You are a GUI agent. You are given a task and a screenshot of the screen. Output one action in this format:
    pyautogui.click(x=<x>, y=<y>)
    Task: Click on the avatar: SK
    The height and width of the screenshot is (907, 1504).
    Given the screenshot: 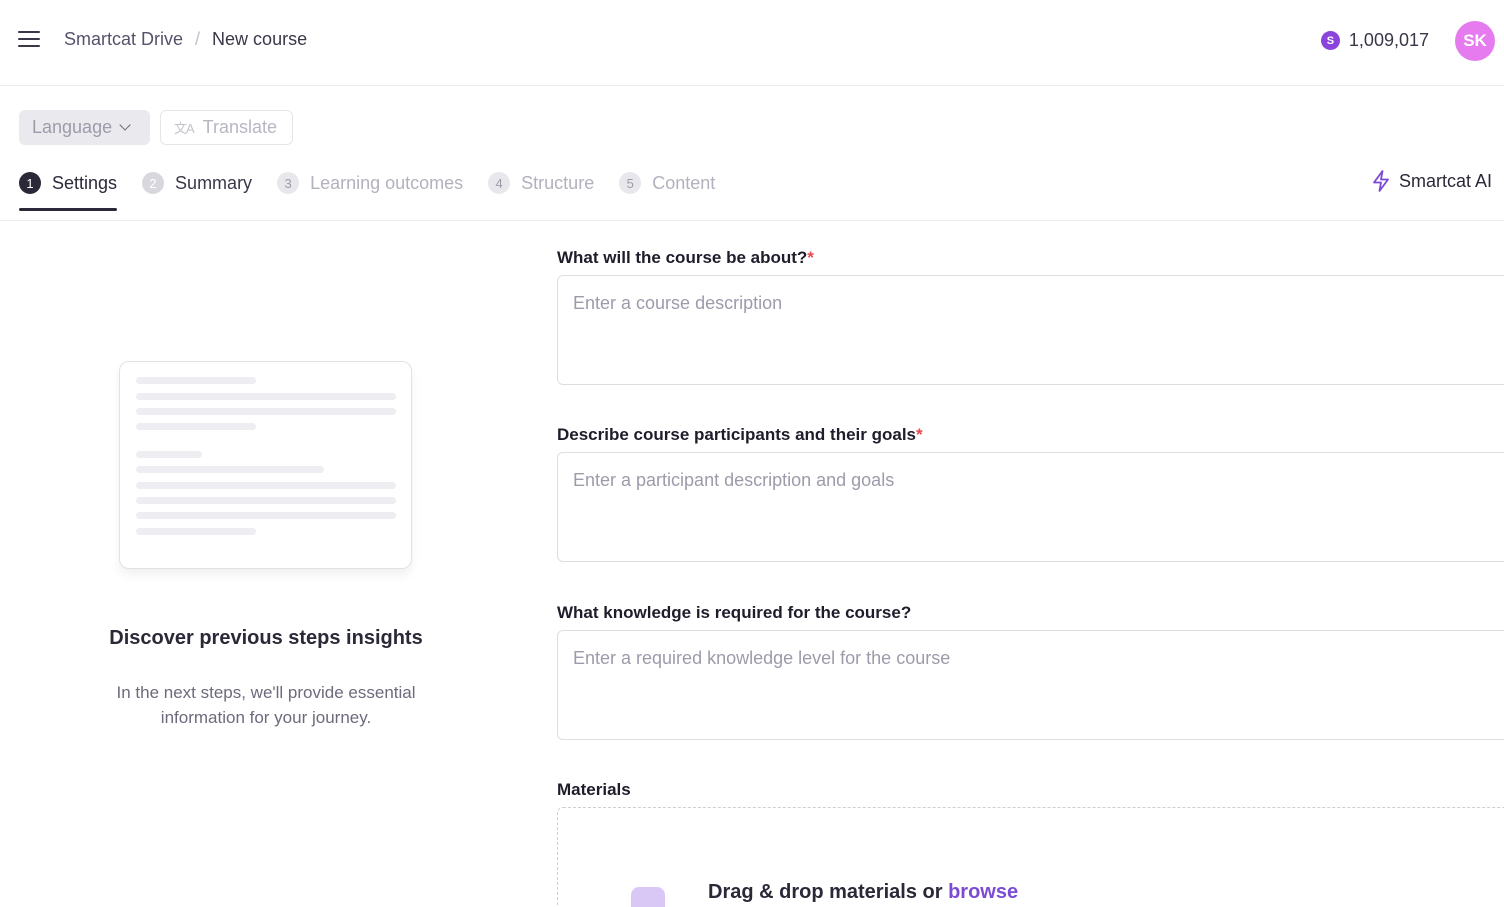 What is the action you would take?
    pyautogui.click(x=1475, y=41)
    